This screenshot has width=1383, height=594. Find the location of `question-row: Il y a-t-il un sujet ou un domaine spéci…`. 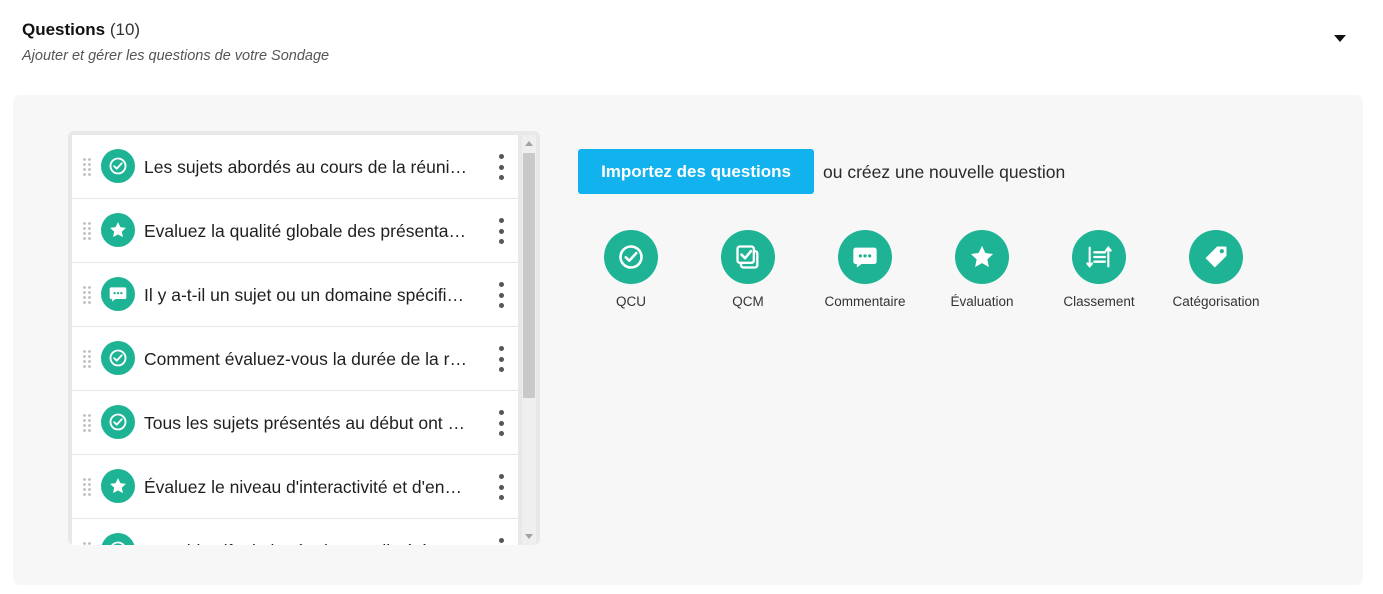

question-row: Il y a-t-il un sujet ou un domaine spéci… is located at coordinates (295, 295).